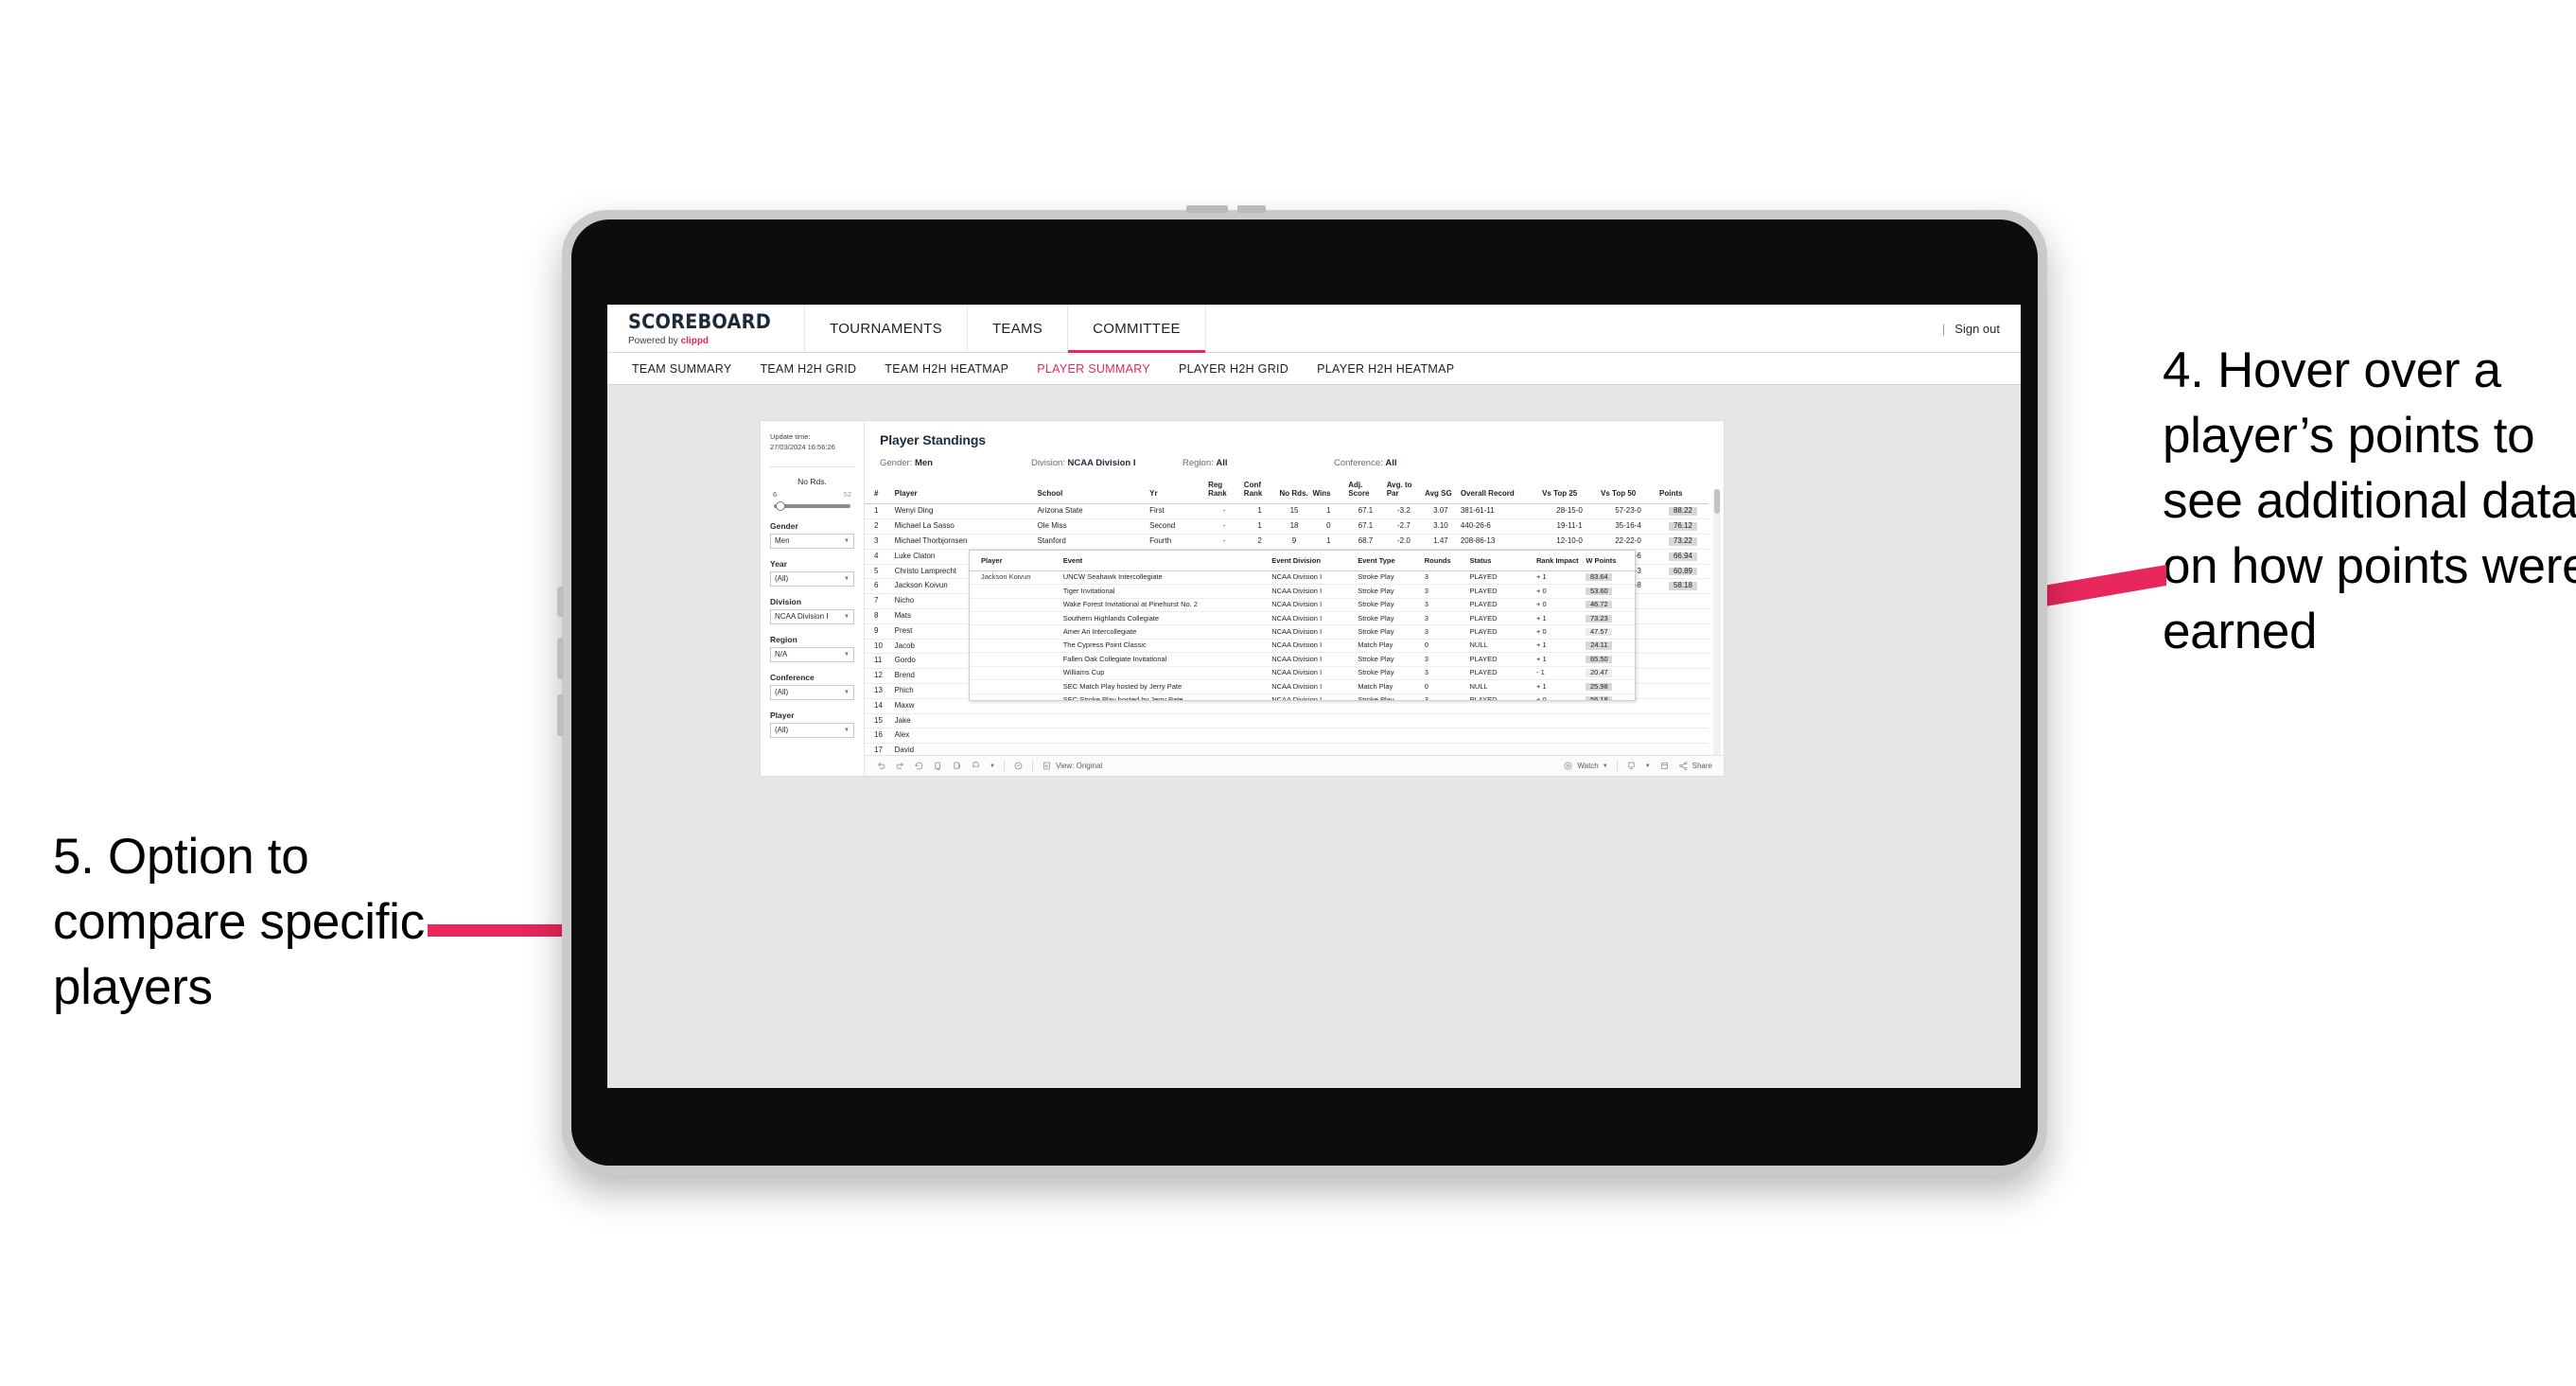  Describe the element at coordinates (1094, 369) in the screenshot. I see `subnav-player-summary: PLAYER SUMMARY` at that location.